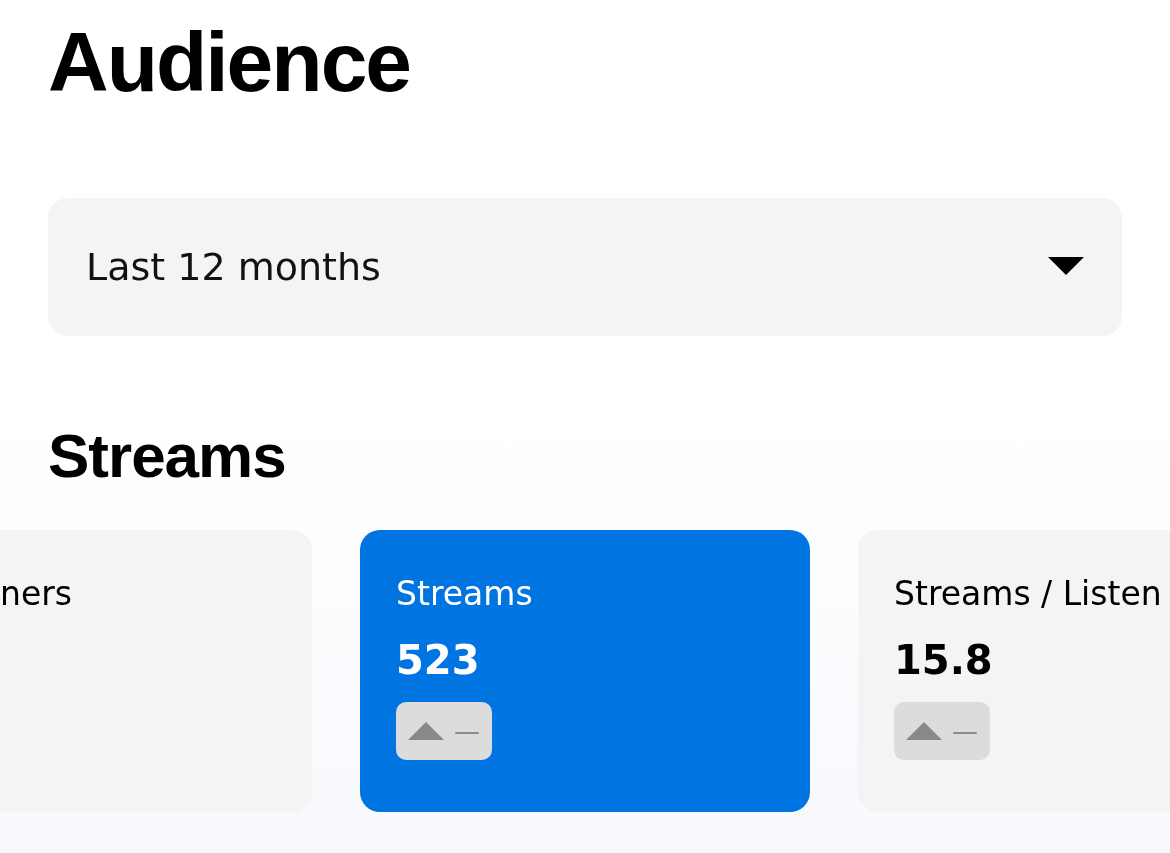 The height and width of the screenshot is (853, 1170). I want to click on metric-value: 523, so click(438, 660).